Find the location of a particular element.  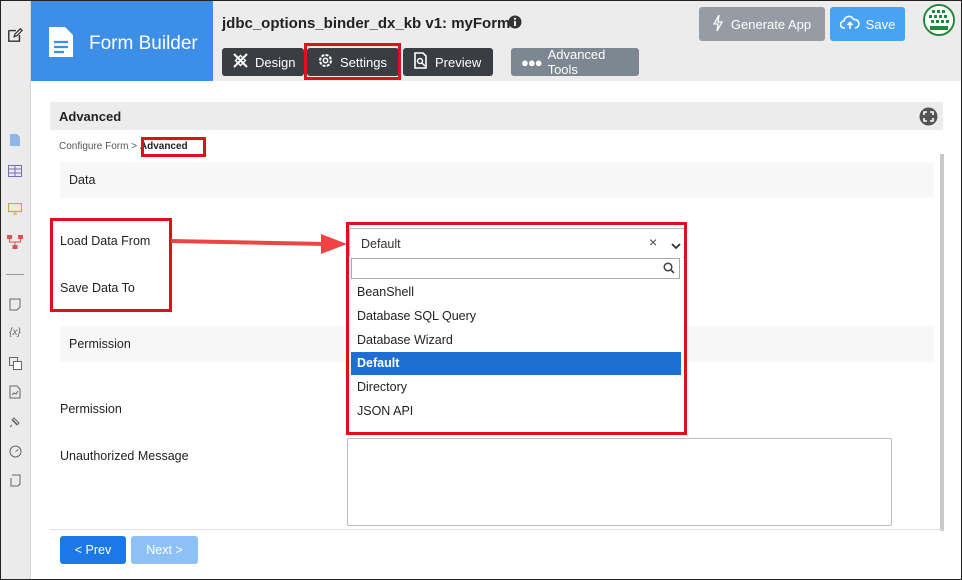

load-data-from-select: Default × is located at coordinates (517, 243).